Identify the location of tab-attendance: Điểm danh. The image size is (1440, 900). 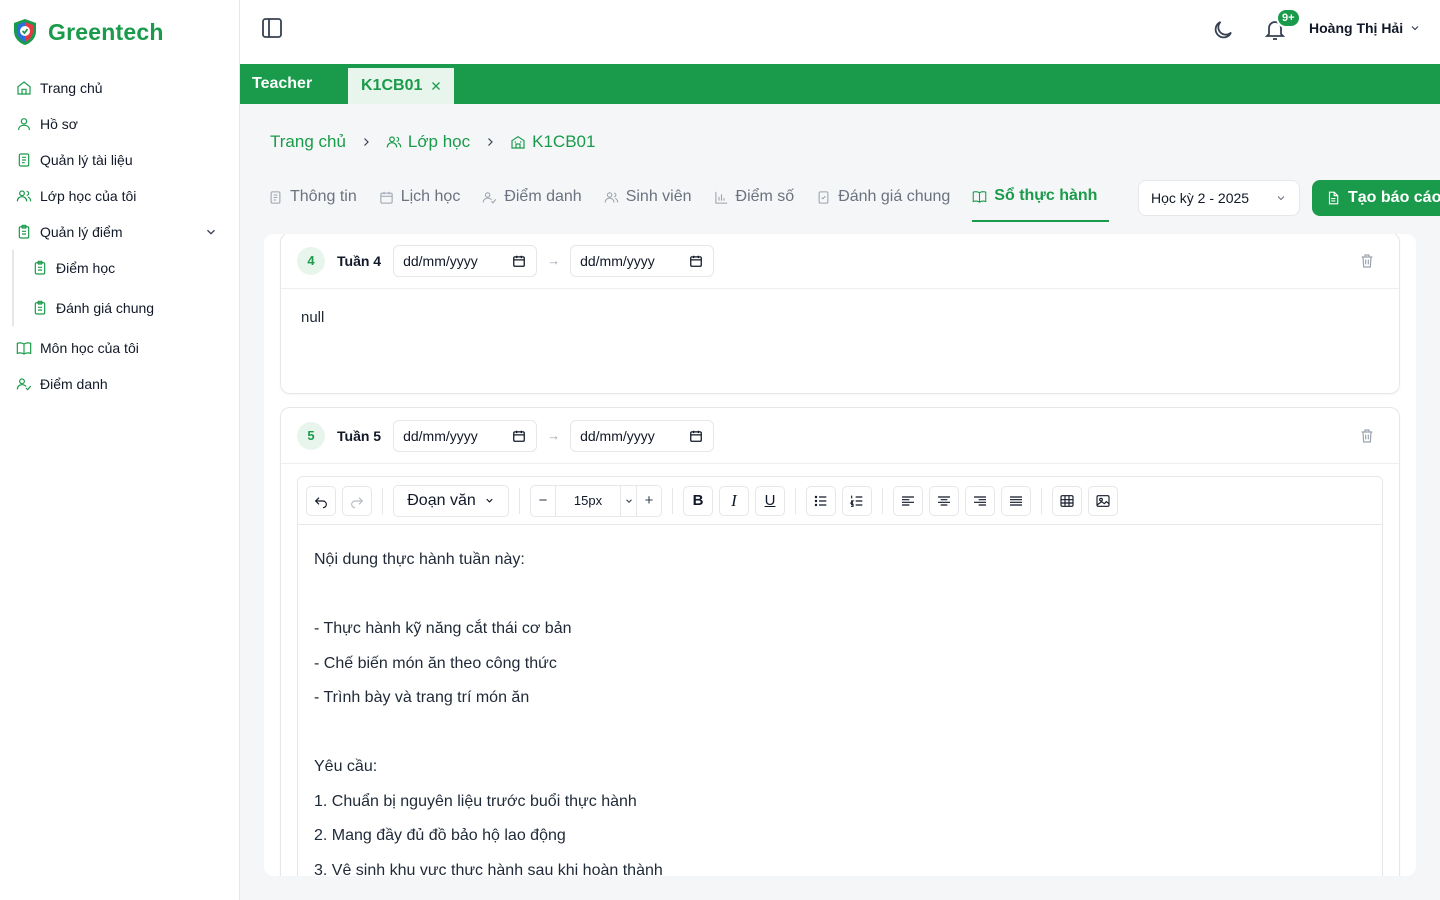
(537, 202).